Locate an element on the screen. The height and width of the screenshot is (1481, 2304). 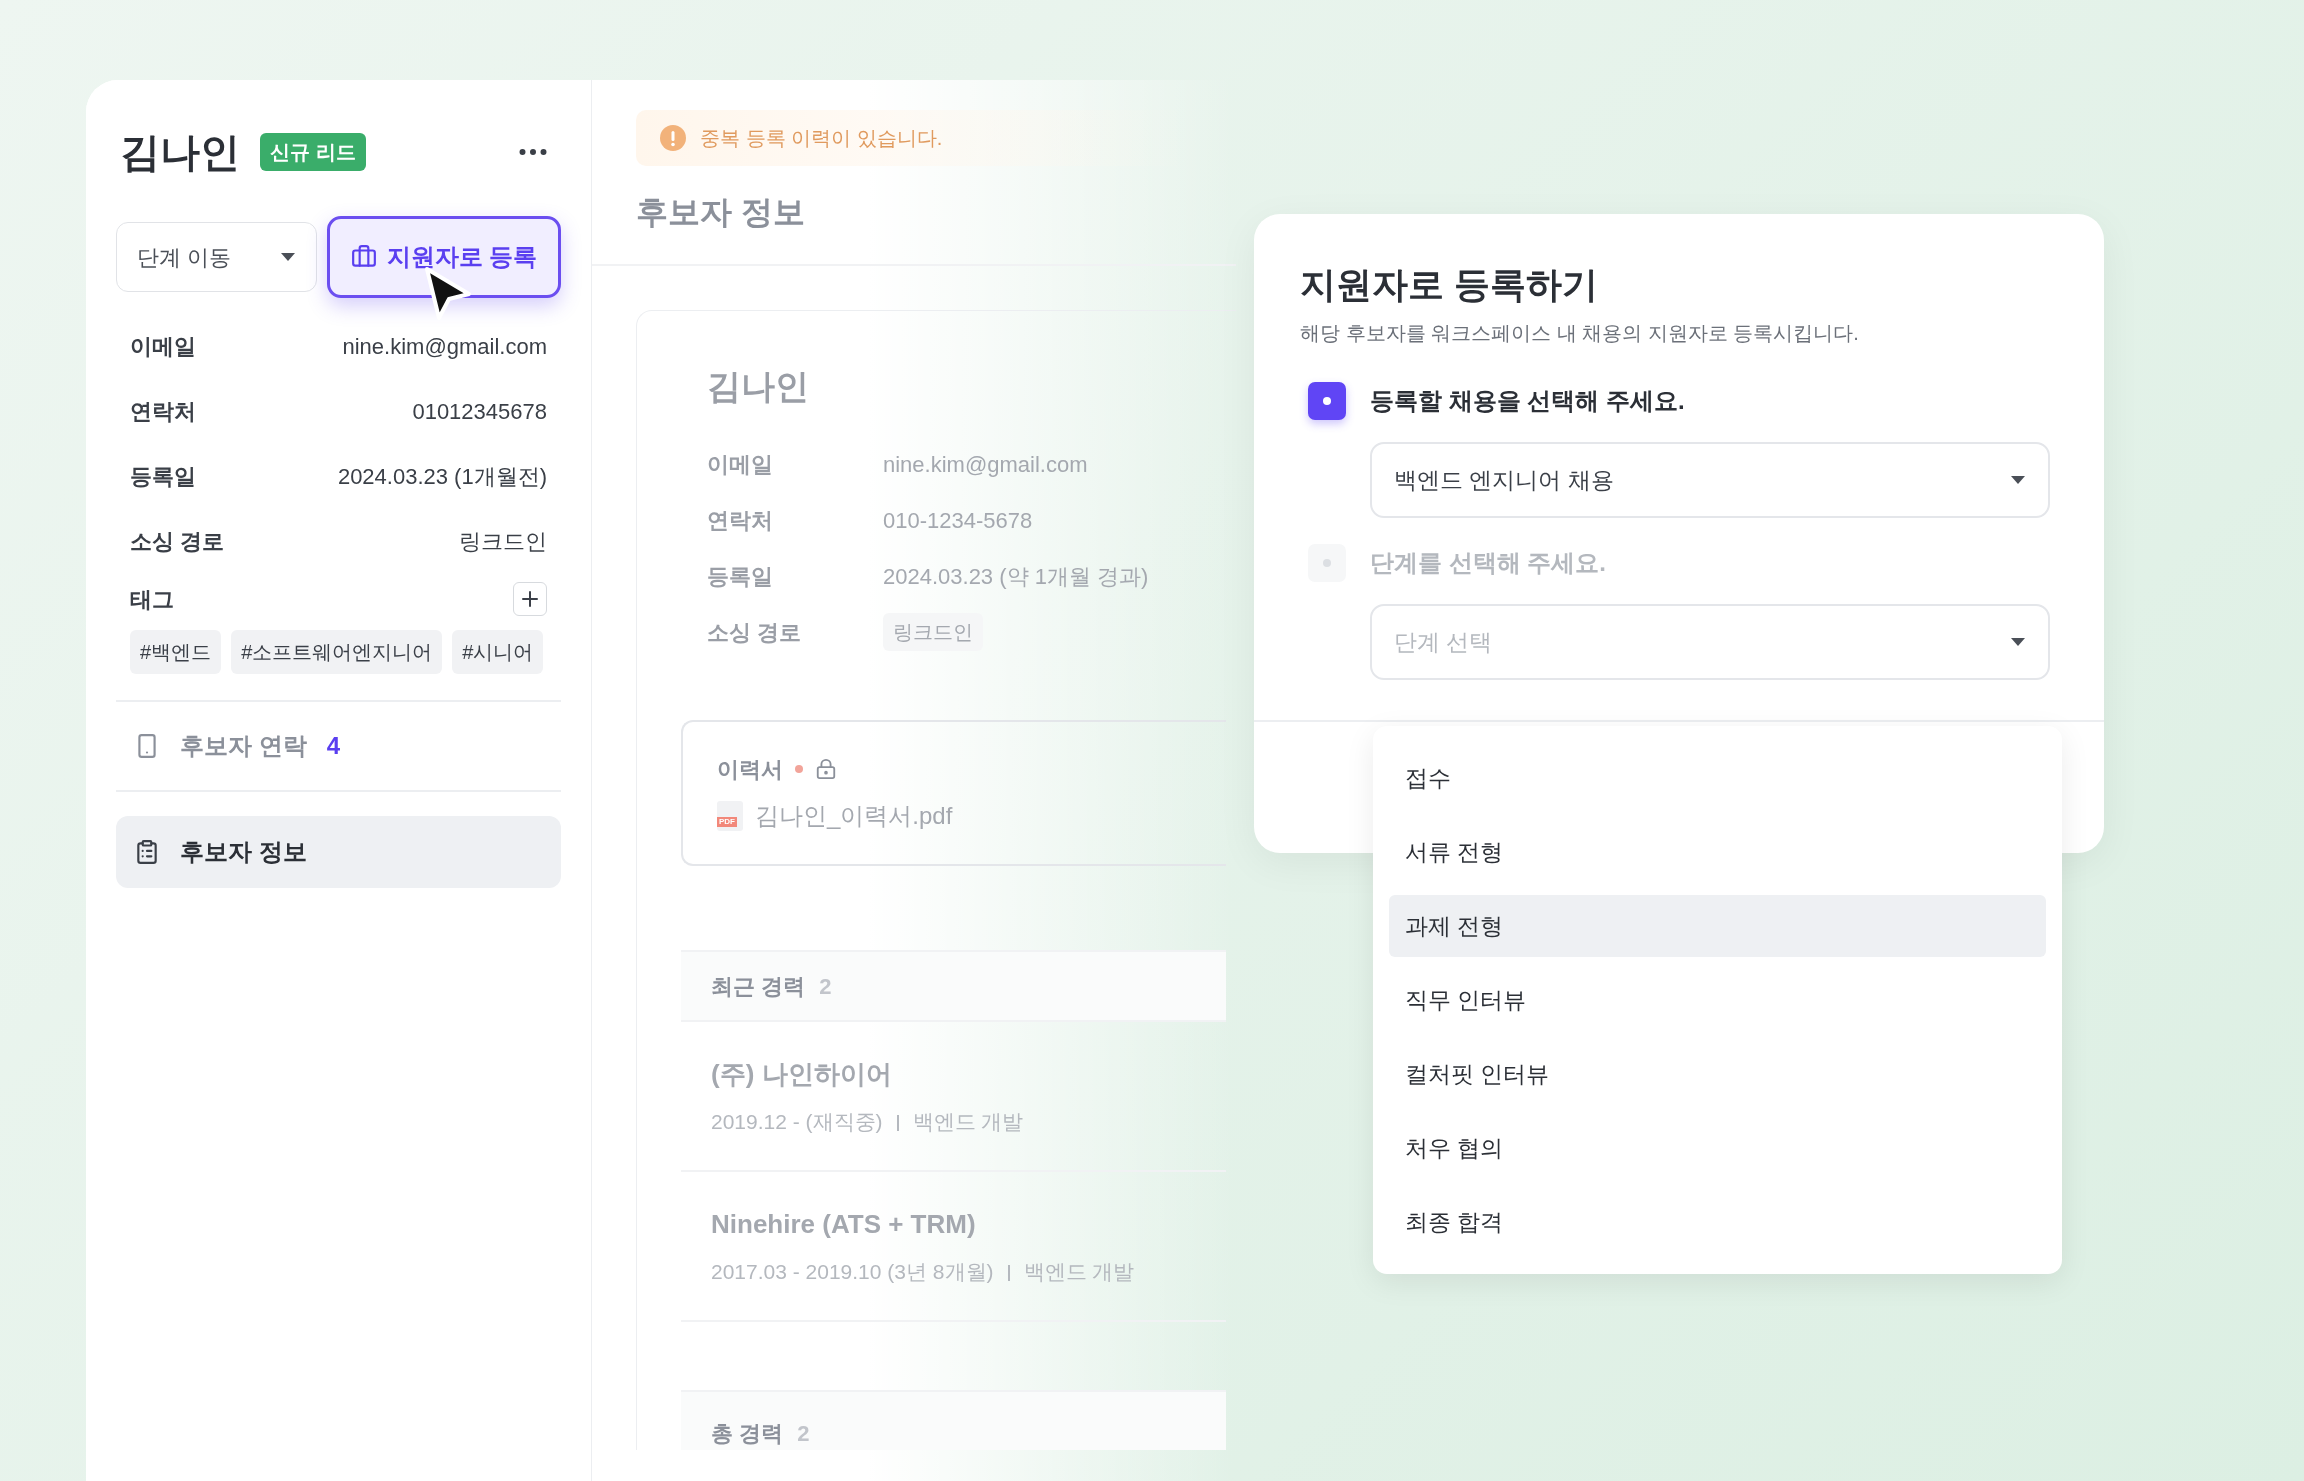
field-value: 2024.03.23 (약 1개월 경과) is located at coordinates (1016, 576).